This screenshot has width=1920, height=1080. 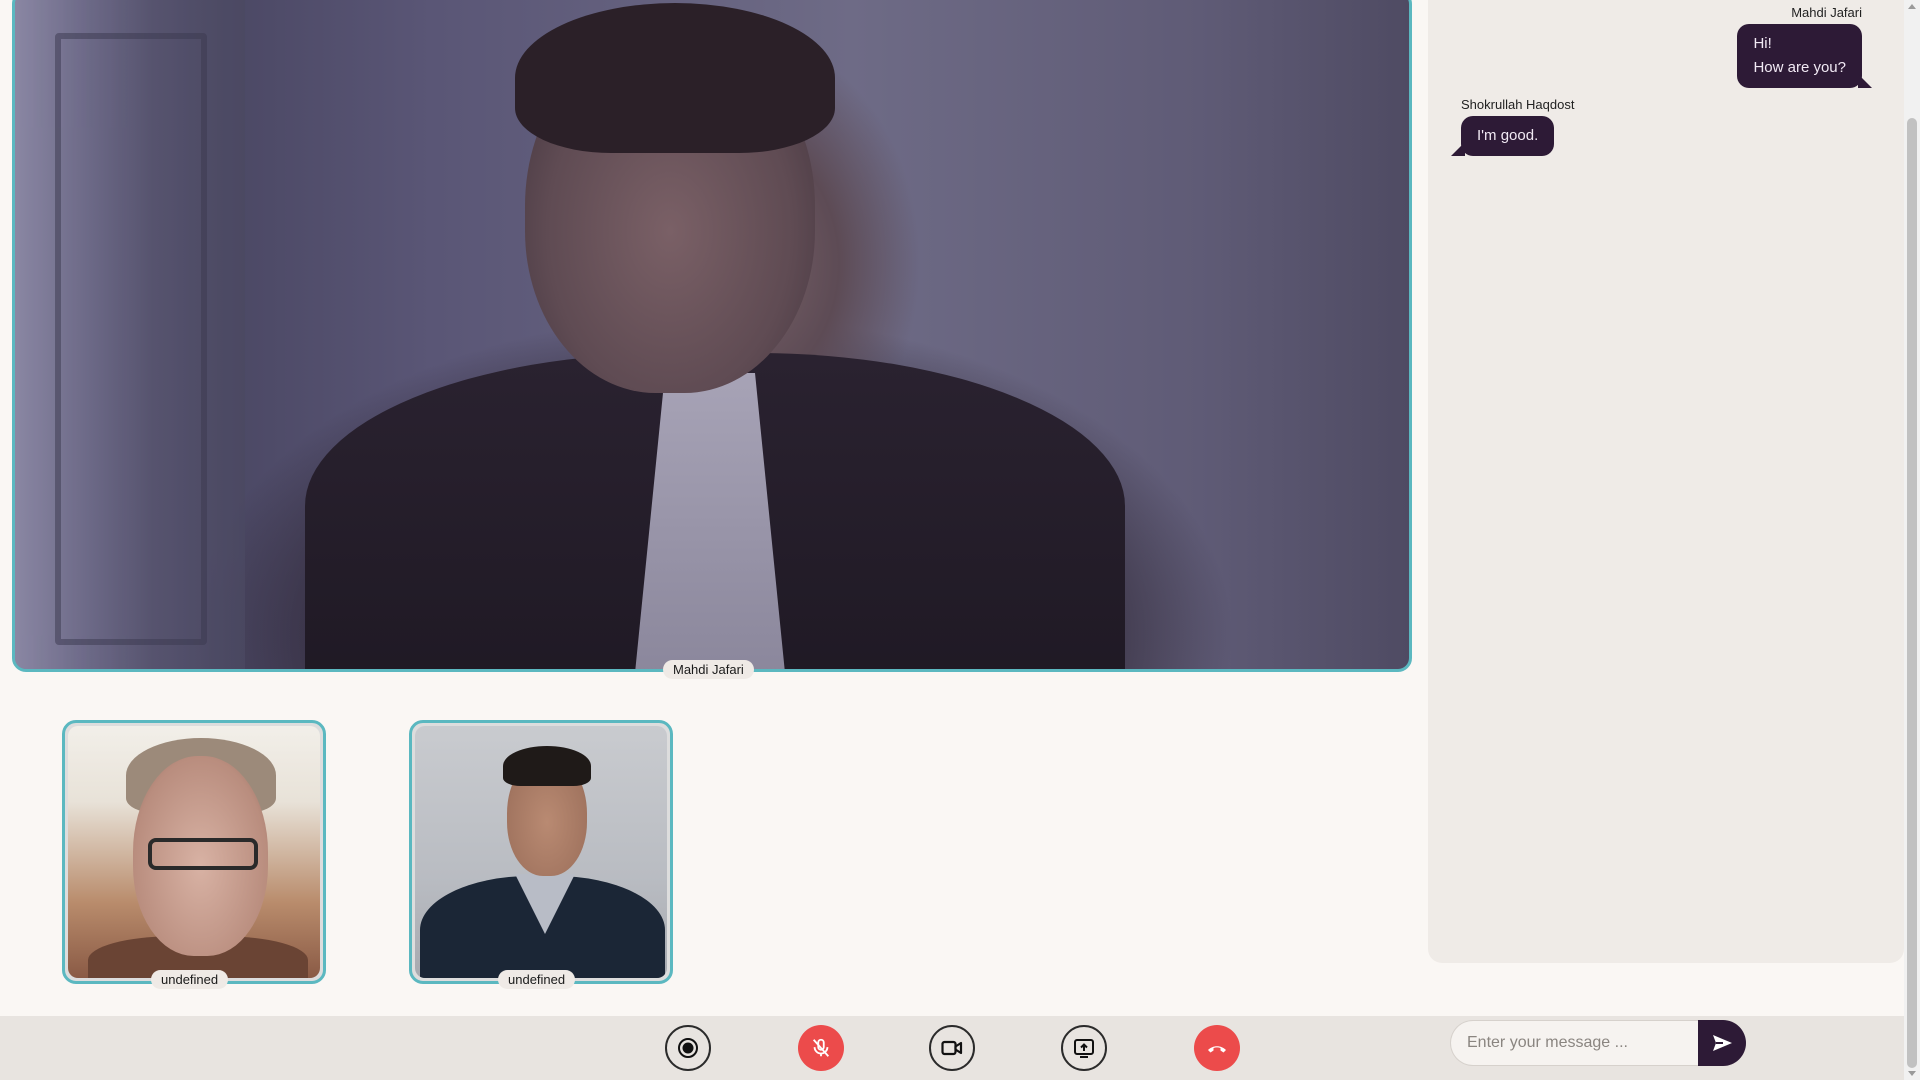 I want to click on screen-share-icon, so click(x=1084, y=1048).